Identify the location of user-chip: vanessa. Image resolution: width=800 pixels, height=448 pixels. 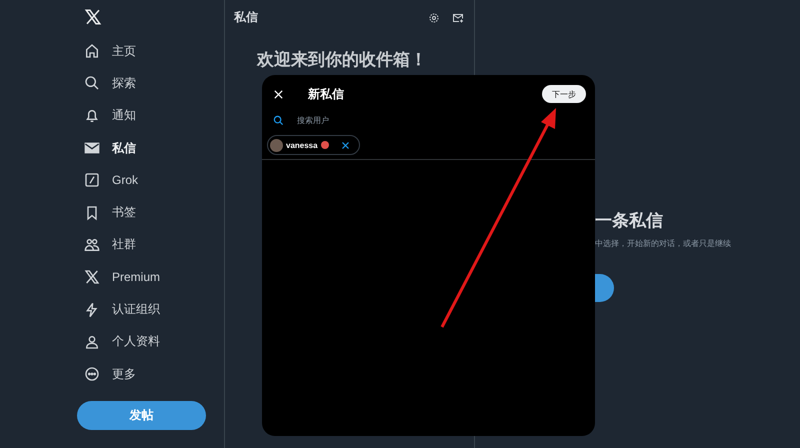
(313, 145).